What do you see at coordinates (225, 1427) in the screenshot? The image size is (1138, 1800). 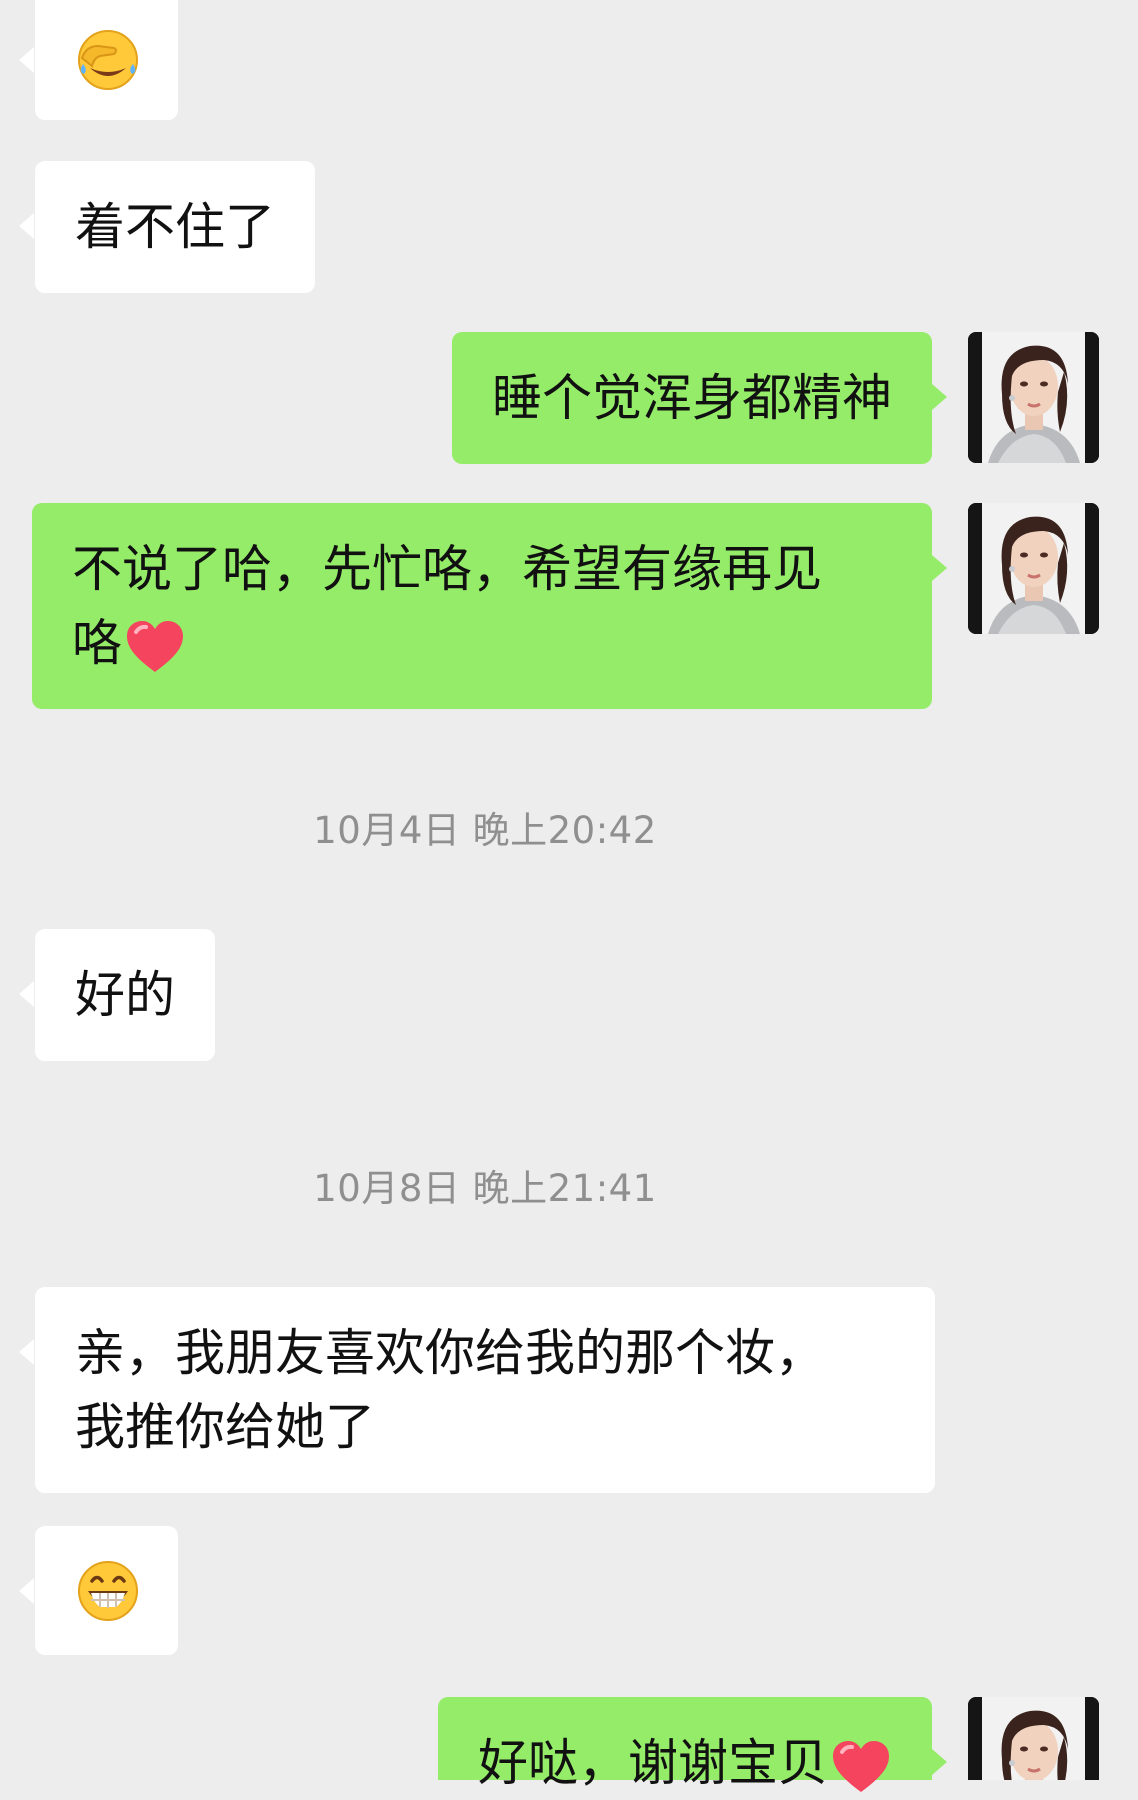 I see `message-text-line: 我推你给她了` at bounding box center [225, 1427].